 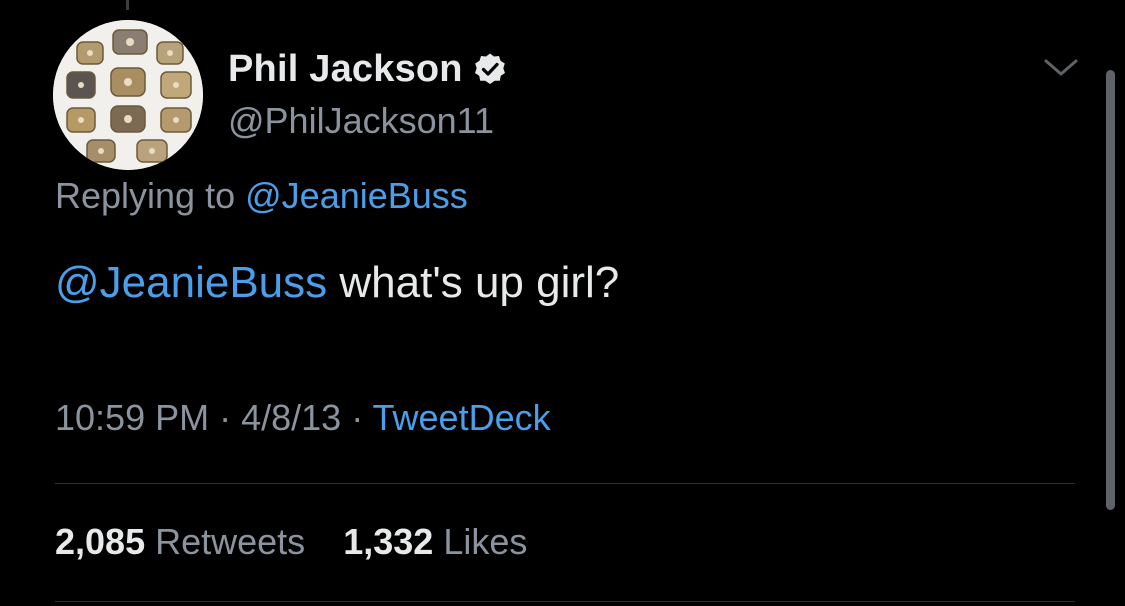 I want to click on tweet-date: 4/8/13, so click(x=291, y=417).